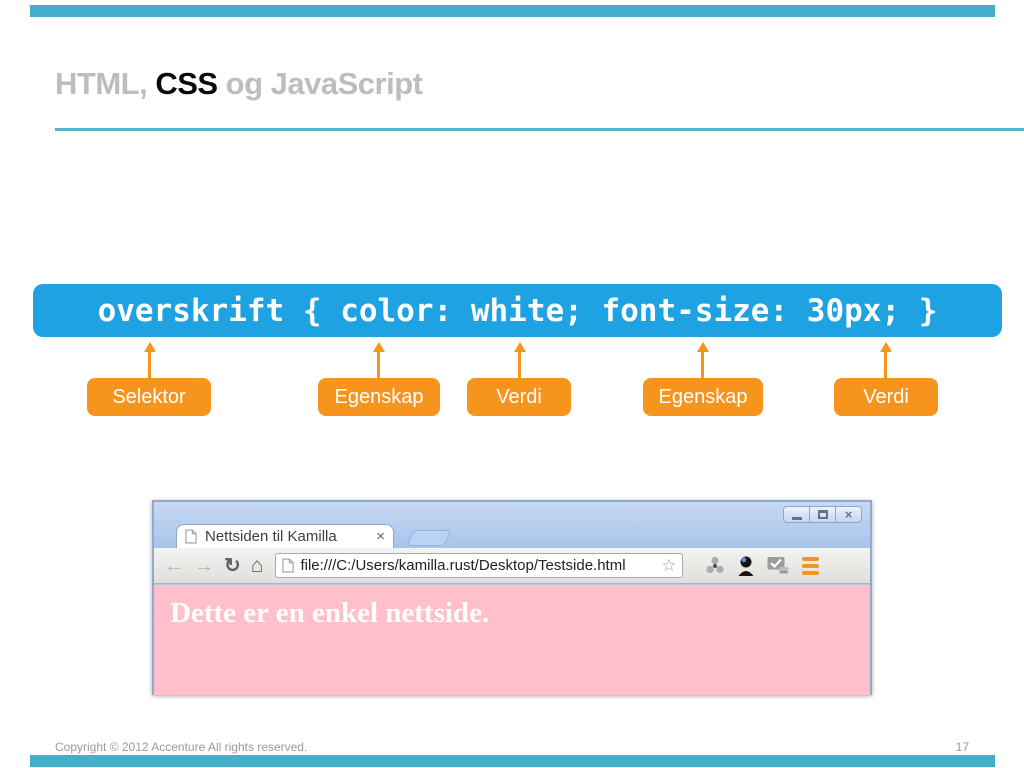 Image resolution: width=1024 pixels, height=768 pixels. Describe the element at coordinates (191, 536) in the screenshot. I see `page-favicon-icon` at that location.